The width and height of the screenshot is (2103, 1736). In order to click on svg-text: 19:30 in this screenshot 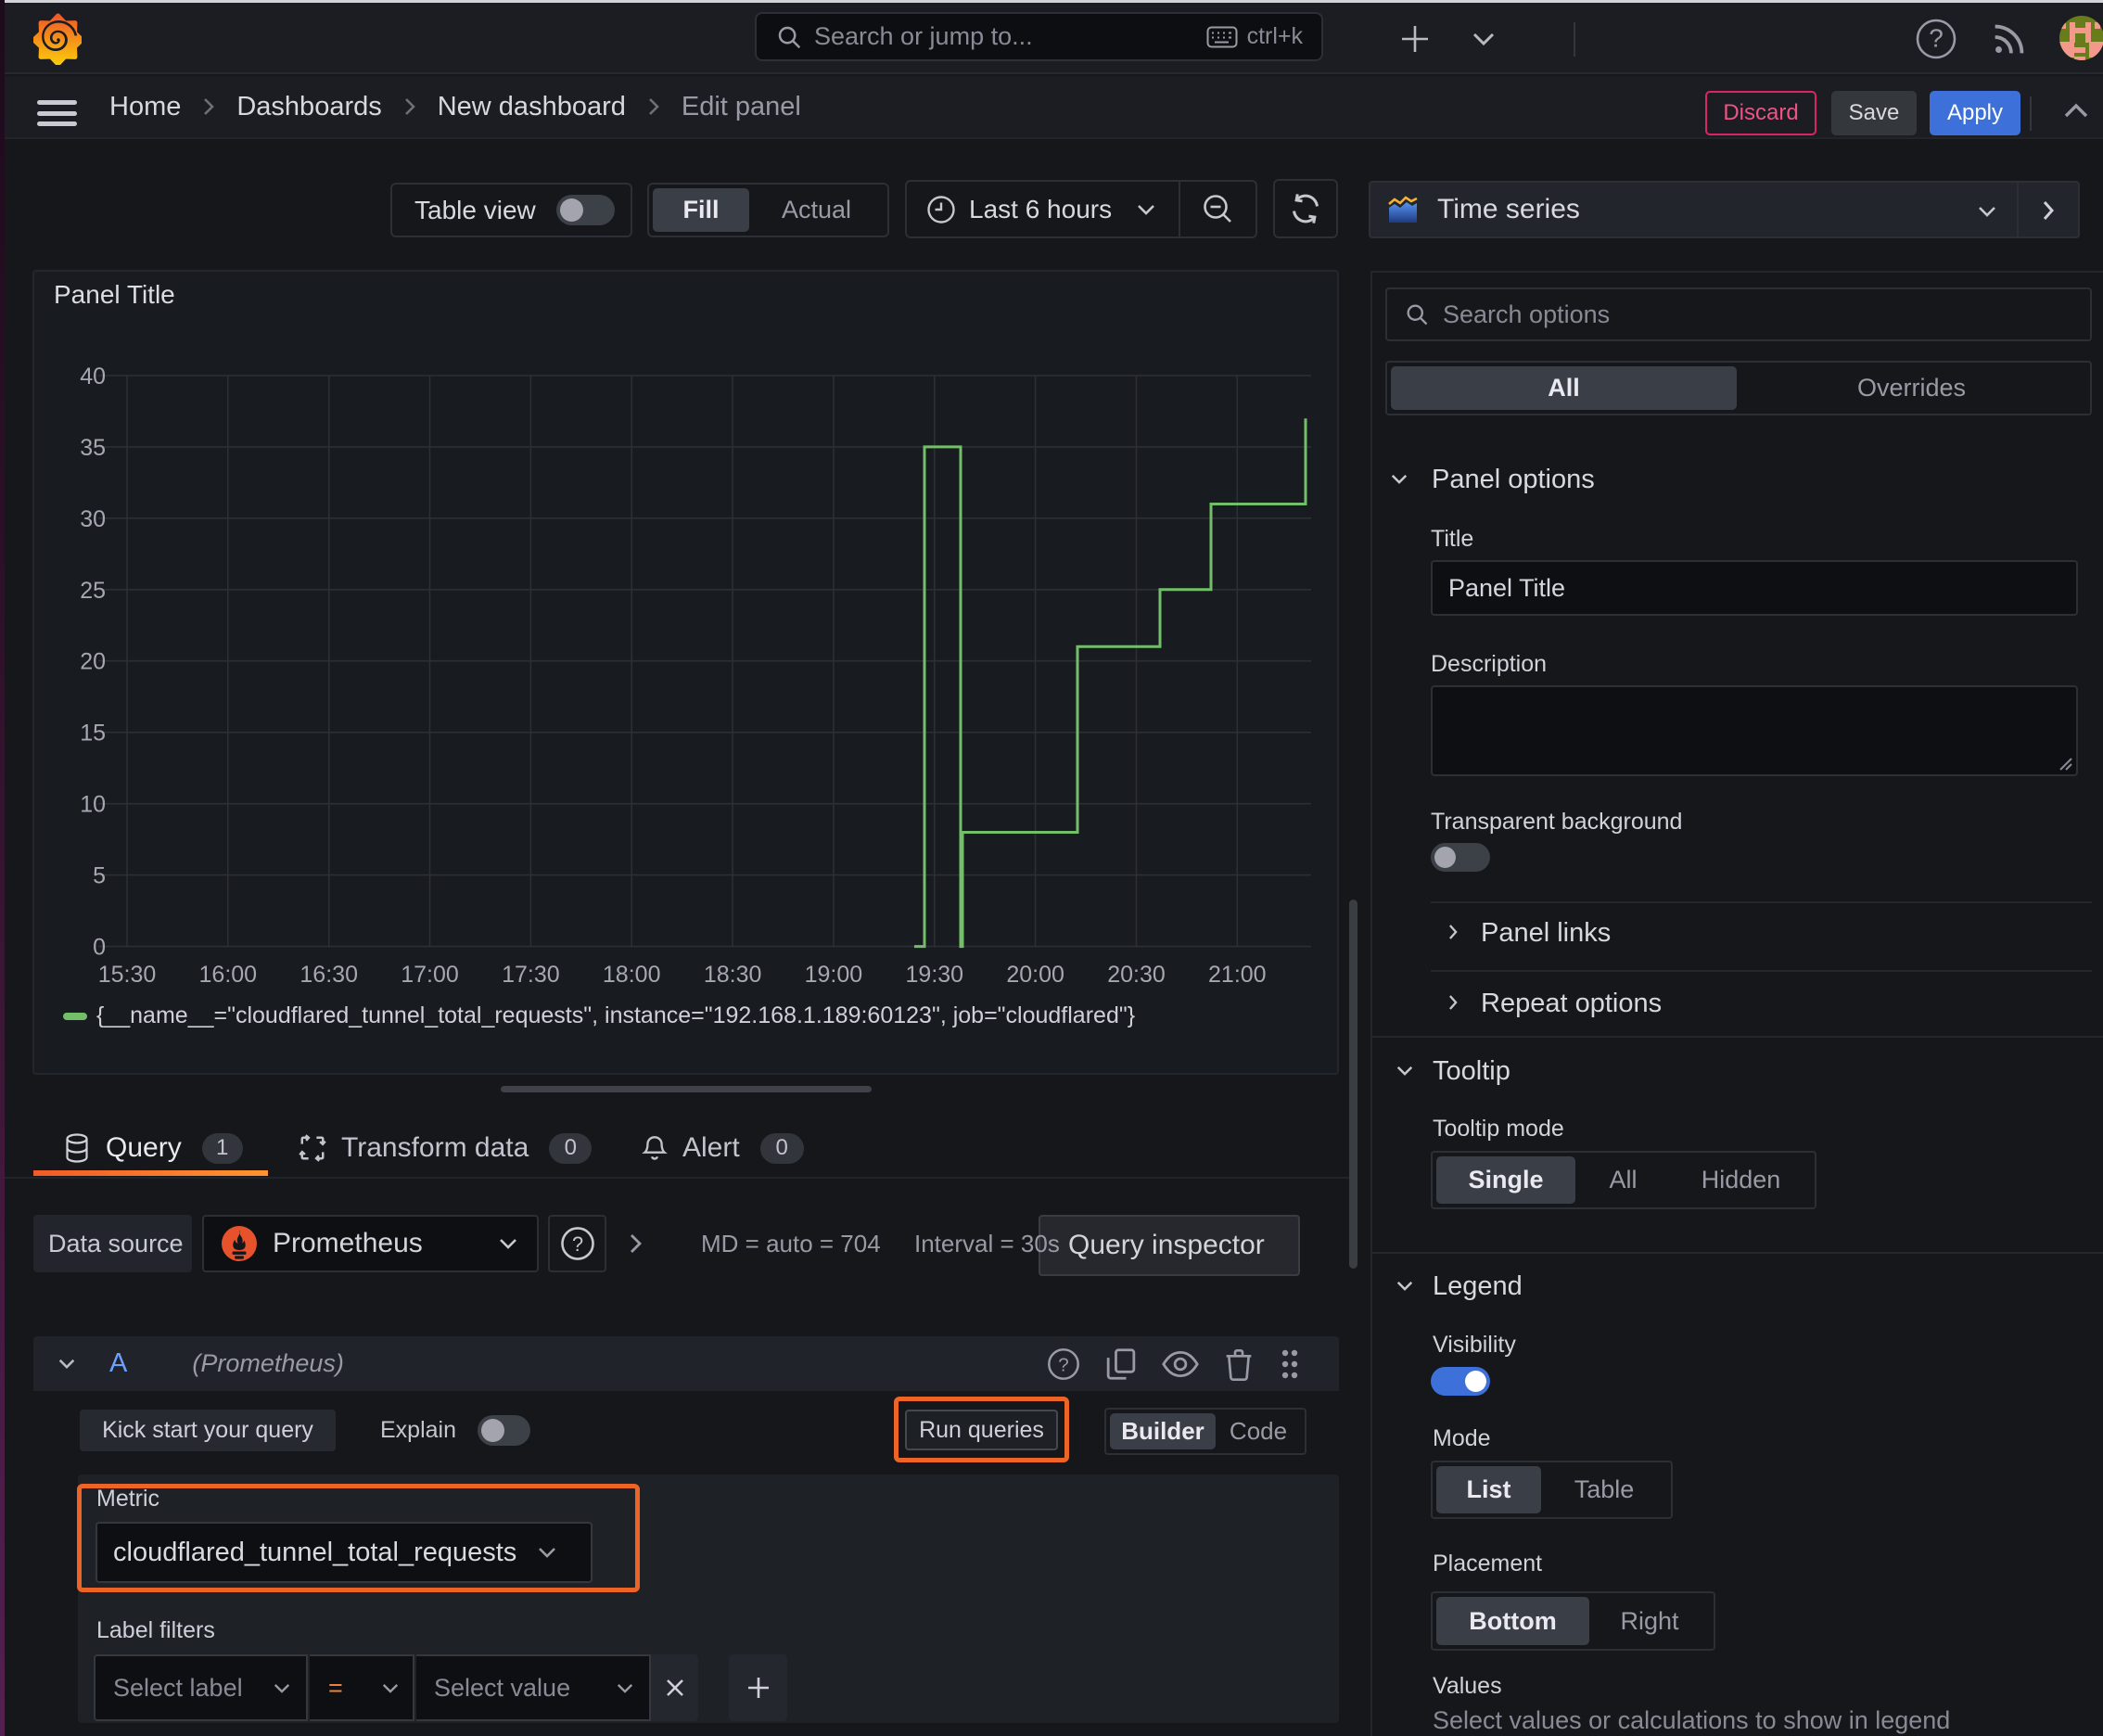, I will do `click(935, 975)`.